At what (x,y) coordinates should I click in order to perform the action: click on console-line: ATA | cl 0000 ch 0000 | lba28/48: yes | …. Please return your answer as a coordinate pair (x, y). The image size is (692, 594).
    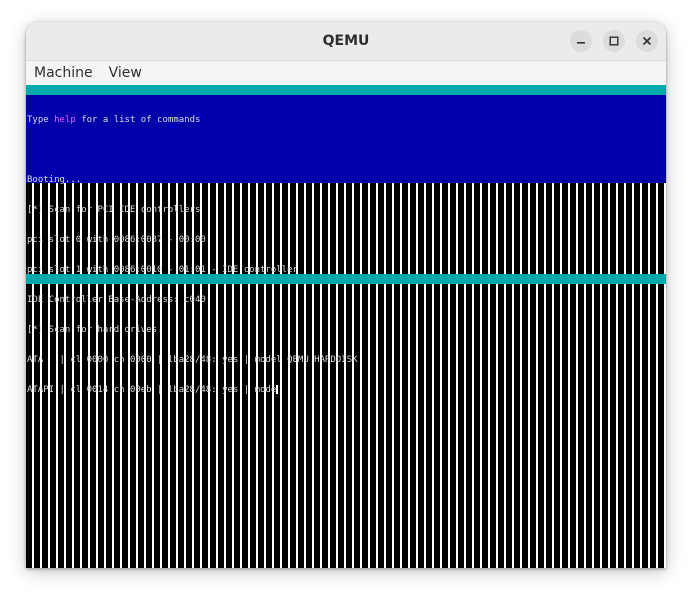
    Looking at the image, I should click on (192, 360).